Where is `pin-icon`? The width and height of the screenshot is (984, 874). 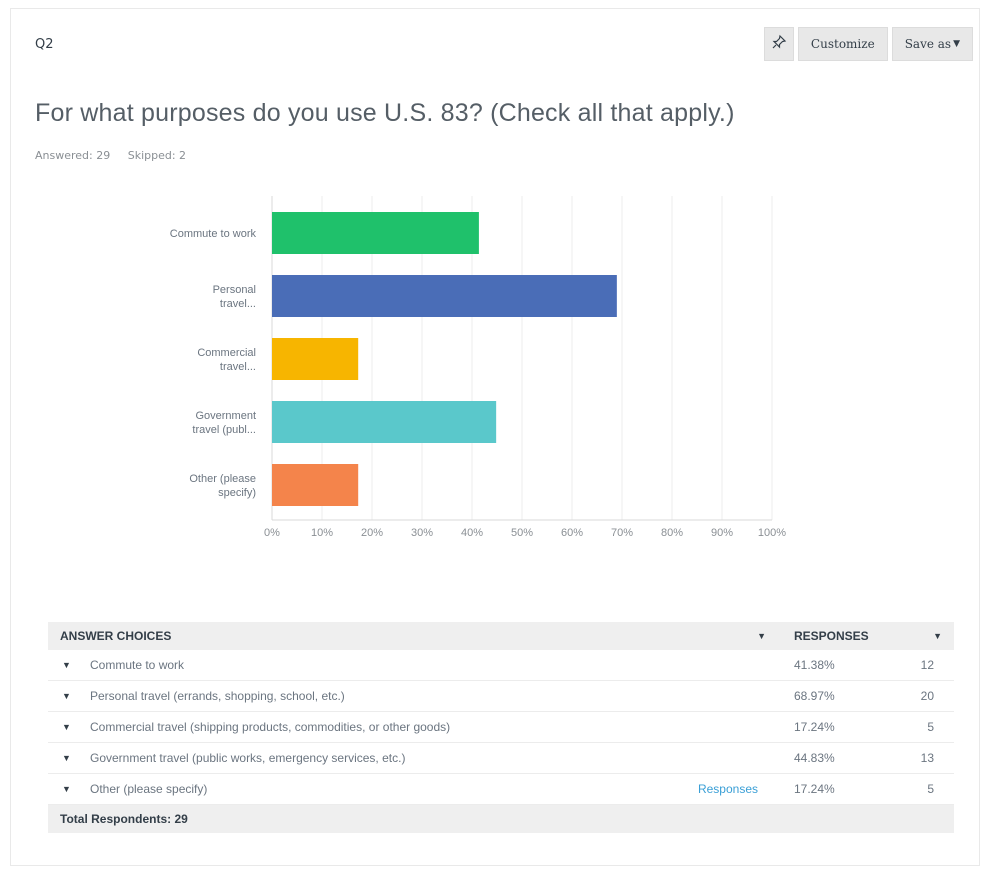 pin-icon is located at coordinates (779, 44).